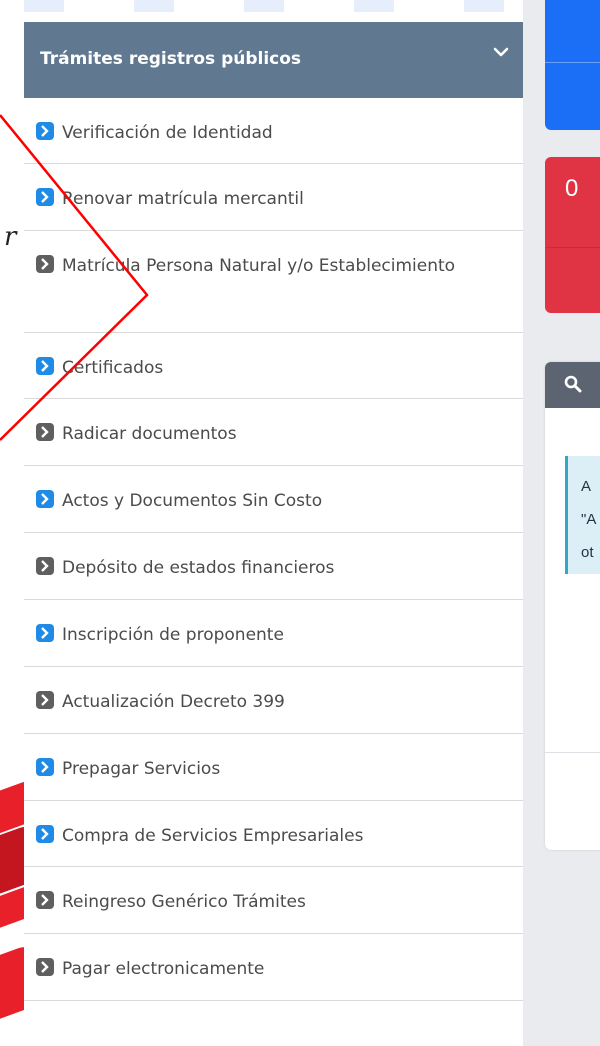 This screenshot has width=600, height=1046. I want to click on search-panel: A "A ot, so click(572, 606).